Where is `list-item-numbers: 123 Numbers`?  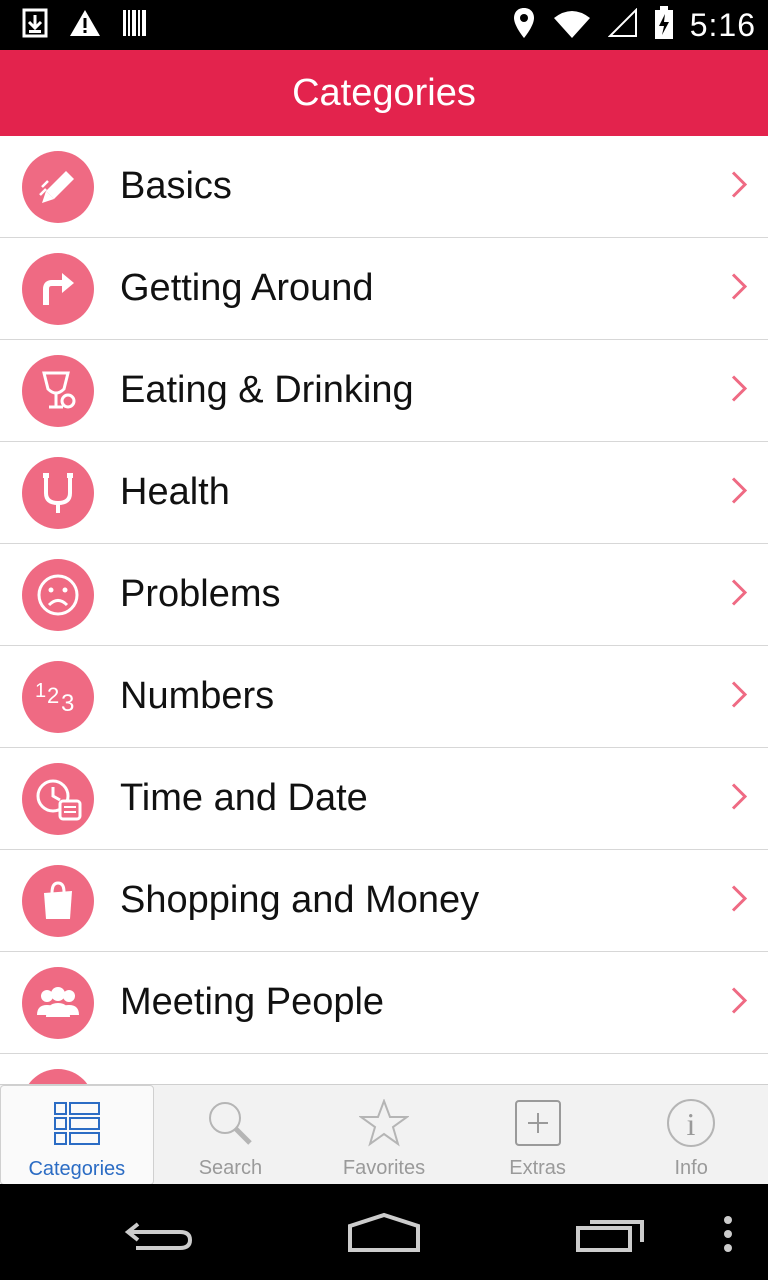
list-item-numbers: 123 Numbers is located at coordinates (384, 697).